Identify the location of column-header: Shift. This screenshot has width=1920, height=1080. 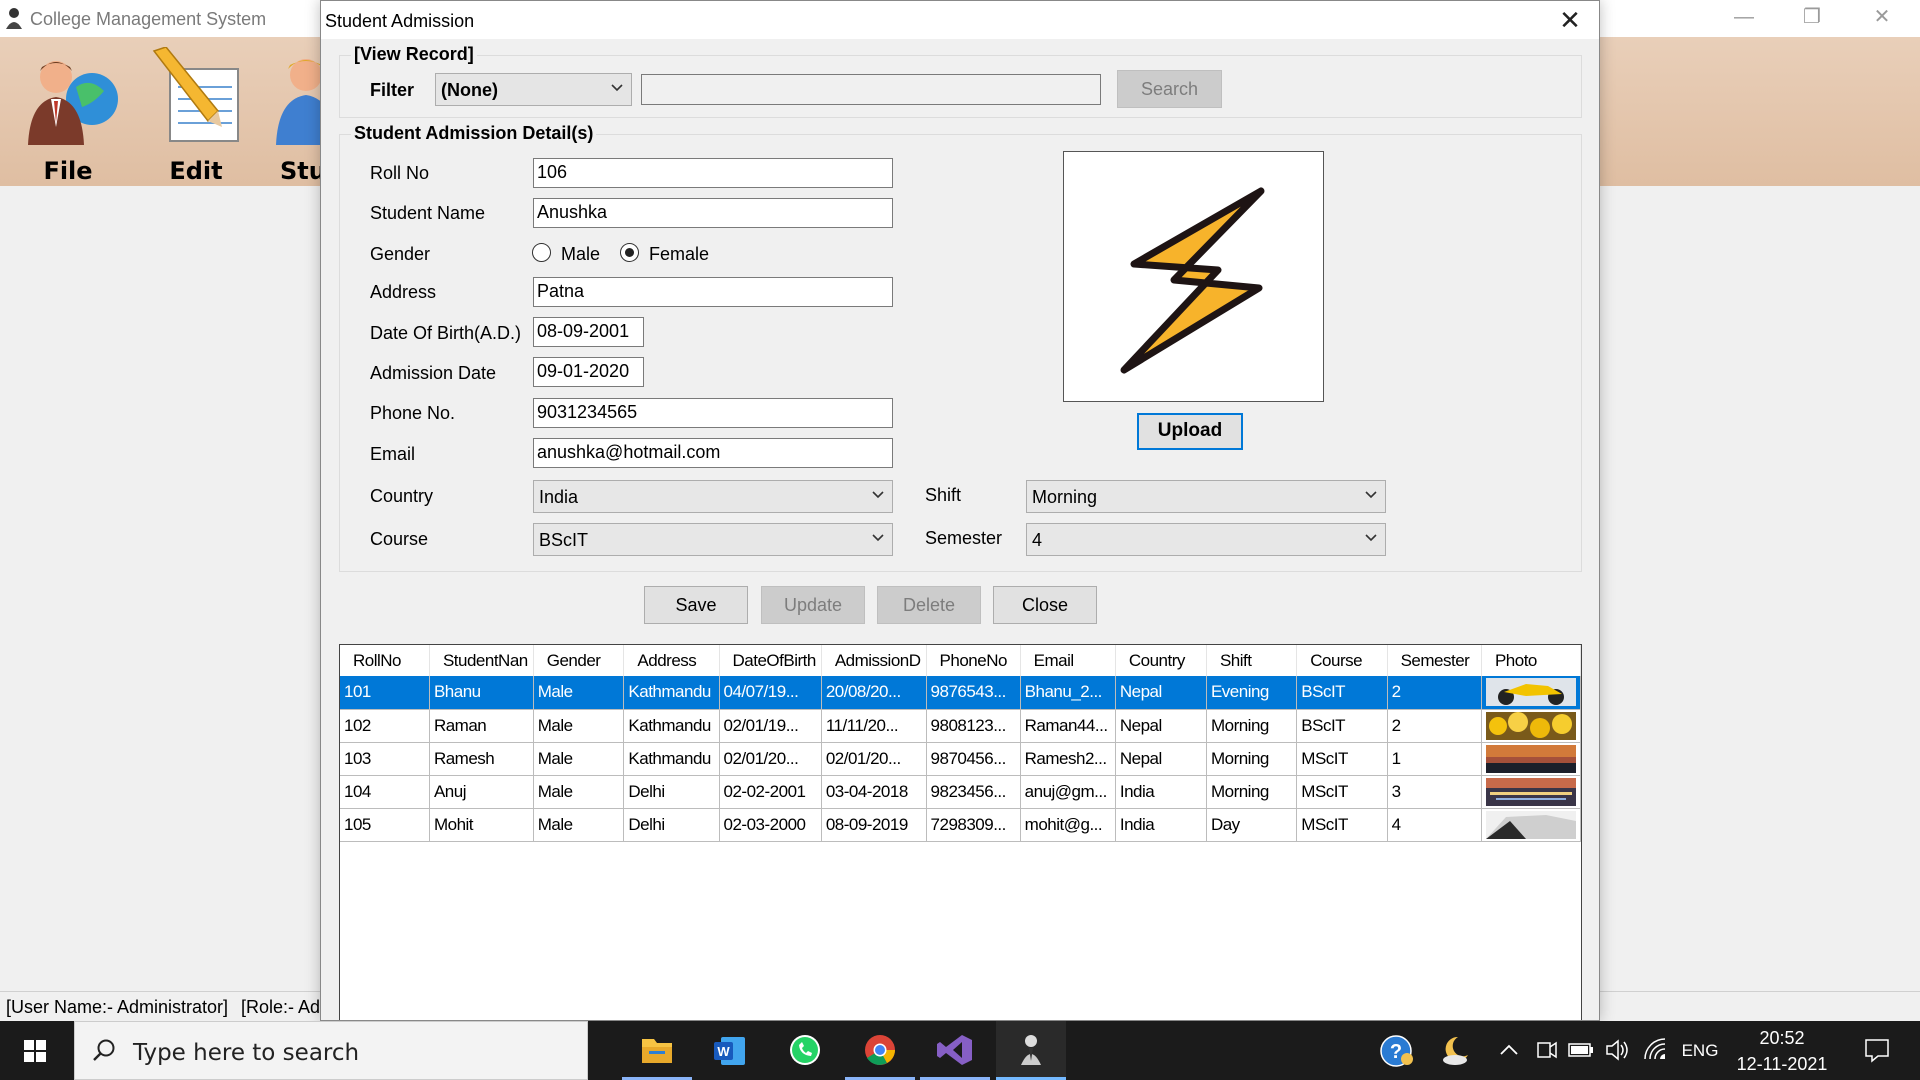
(1252, 660).